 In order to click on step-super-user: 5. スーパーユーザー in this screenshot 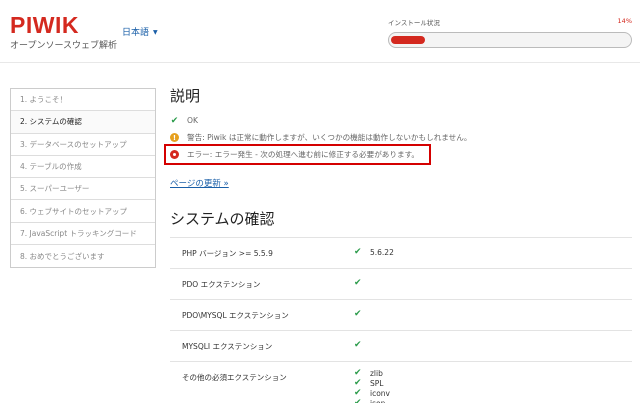, I will do `click(83, 189)`.